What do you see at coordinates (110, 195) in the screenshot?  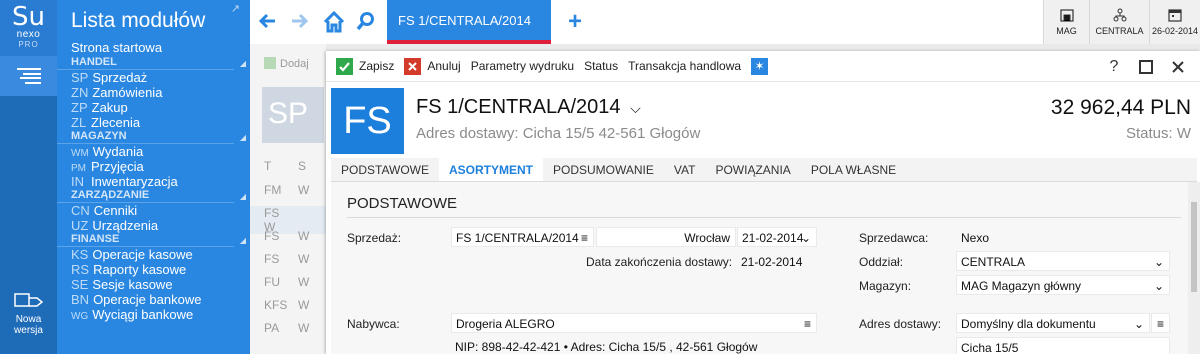 I see `module-section-title: ZARZĄDZANIE` at bounding box center [110, 195].